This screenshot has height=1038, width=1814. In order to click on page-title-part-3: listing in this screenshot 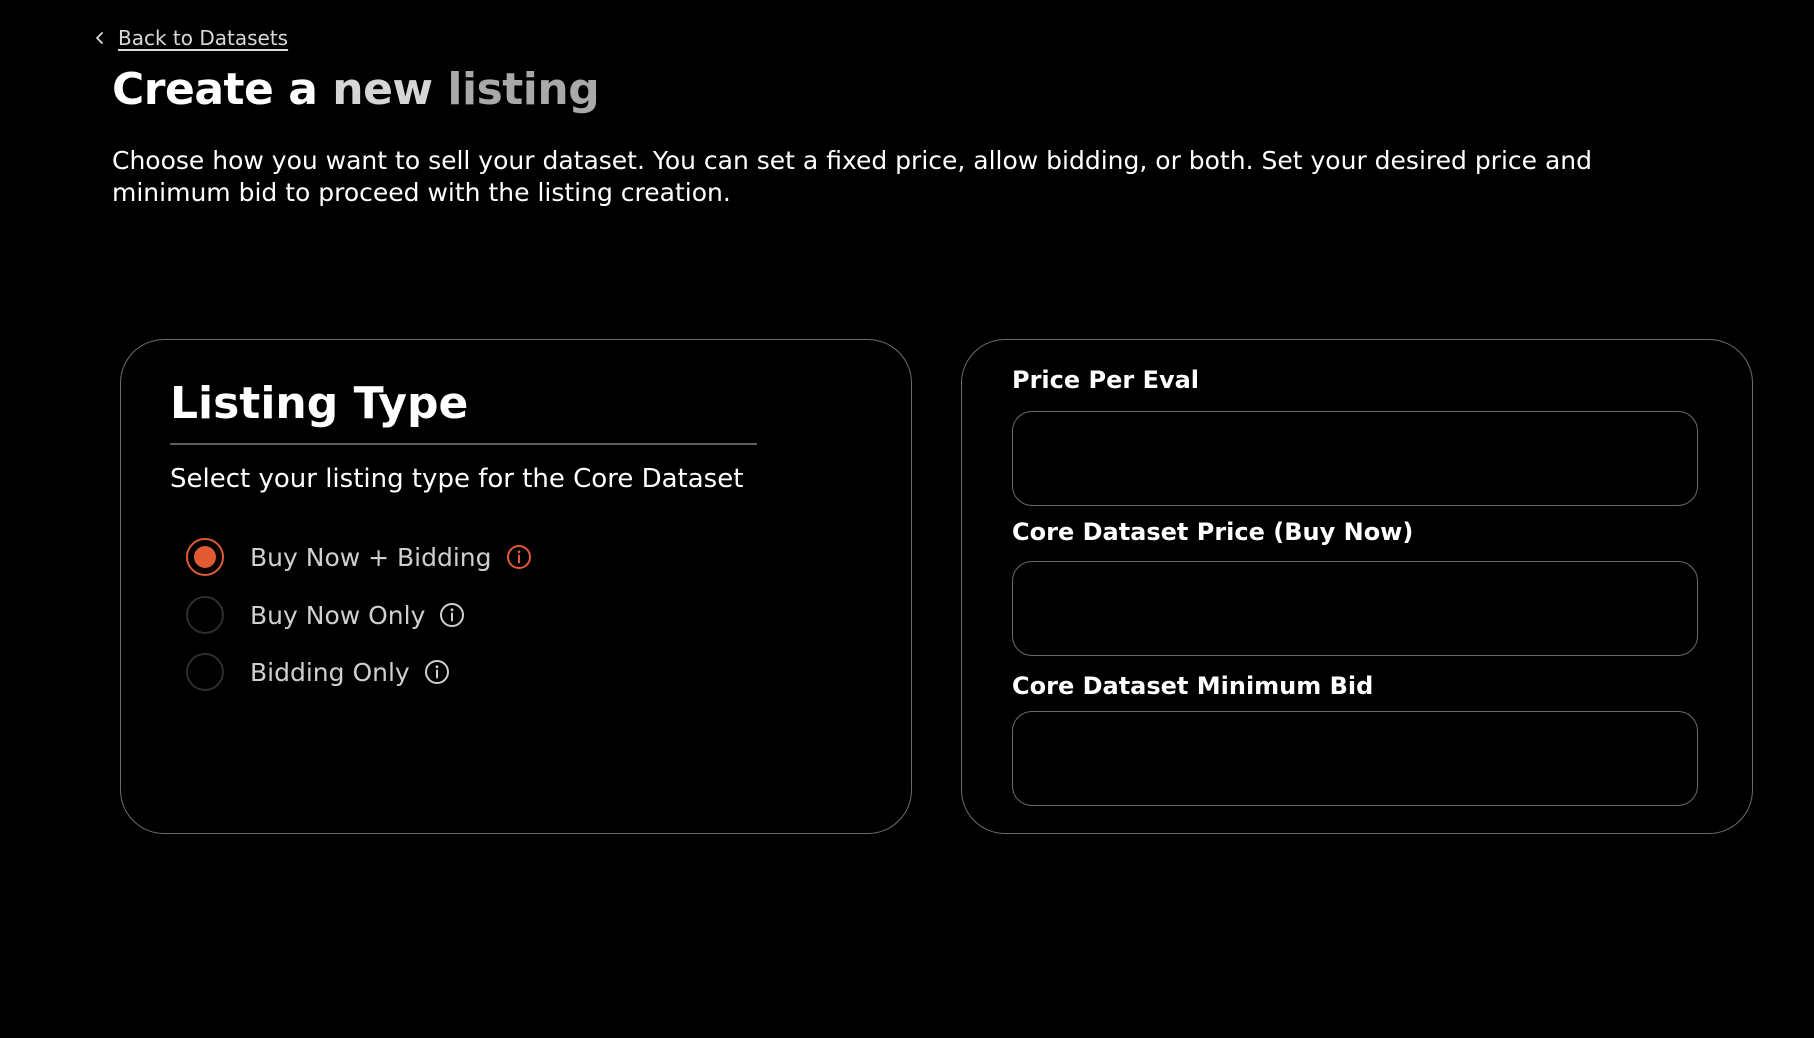, I will do `click(523, 89)`.